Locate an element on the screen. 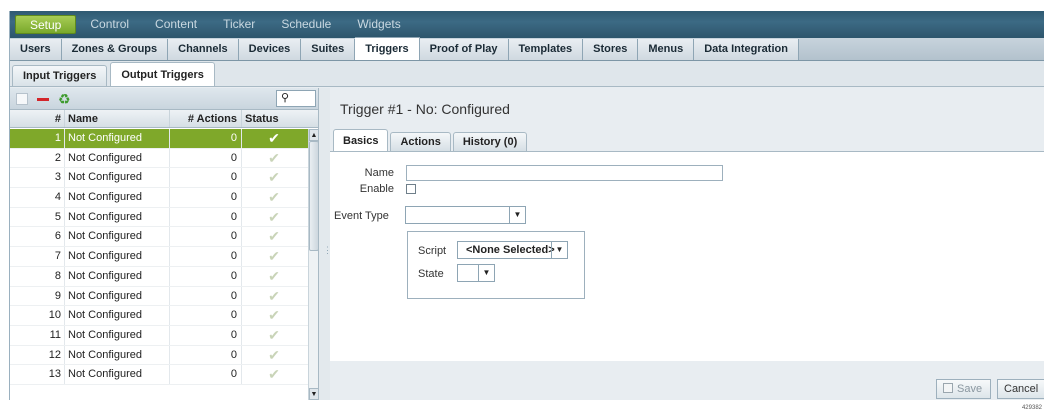 The image size is (1044, 413). script-value: <None Selected> is located at coordinates (510, 250).